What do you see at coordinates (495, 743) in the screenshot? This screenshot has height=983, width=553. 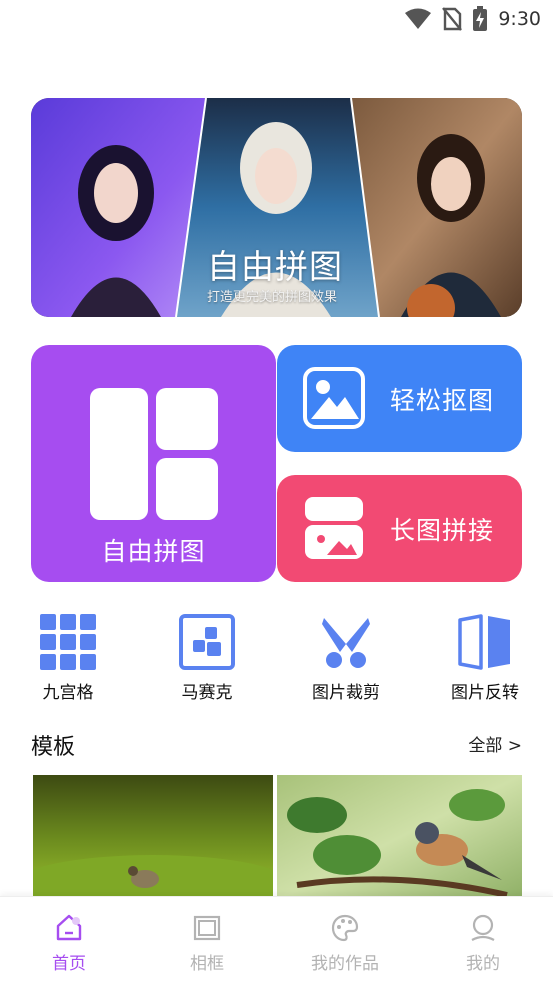 I see `see-all-link: 全部 >` at bounding box center [495, 743].